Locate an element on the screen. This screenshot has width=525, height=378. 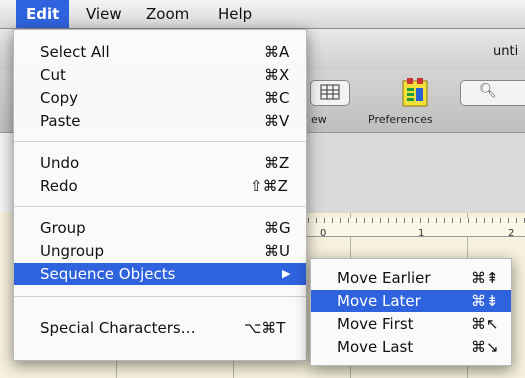
grid-icon is located at coordinates (330, 92).